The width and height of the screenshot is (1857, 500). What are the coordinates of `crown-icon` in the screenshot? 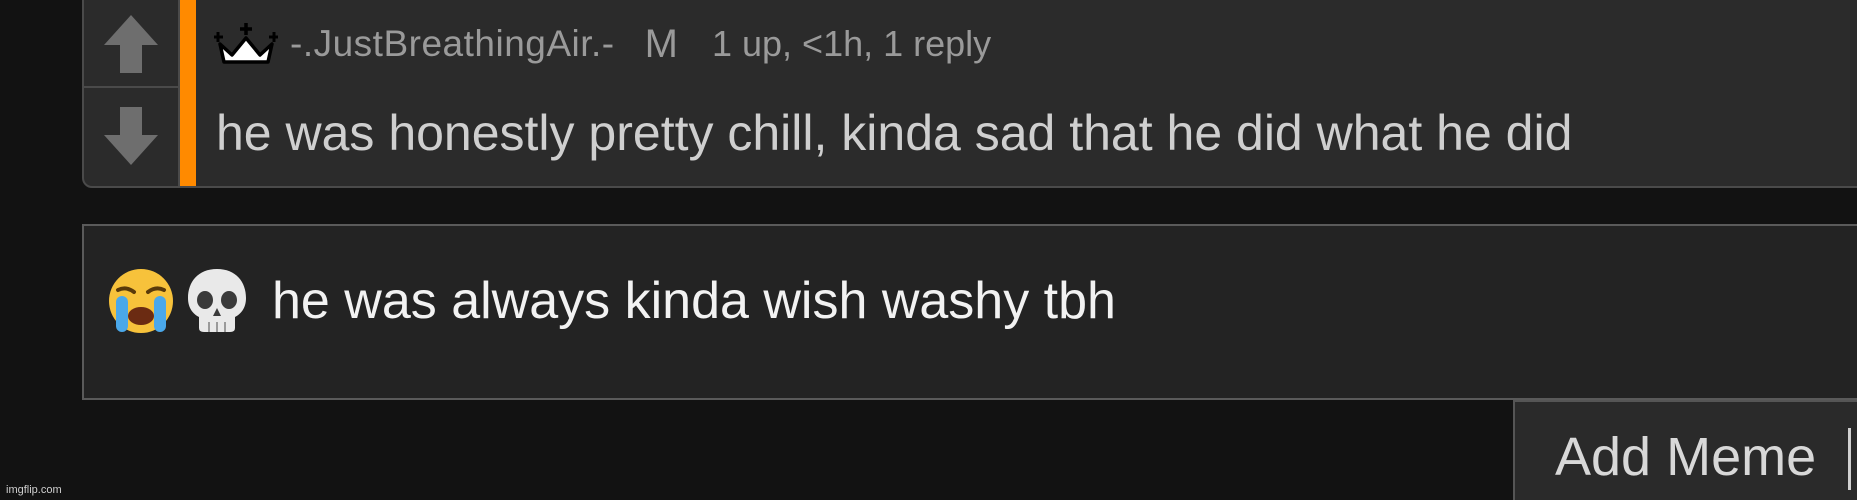 It's located at (246, 43).